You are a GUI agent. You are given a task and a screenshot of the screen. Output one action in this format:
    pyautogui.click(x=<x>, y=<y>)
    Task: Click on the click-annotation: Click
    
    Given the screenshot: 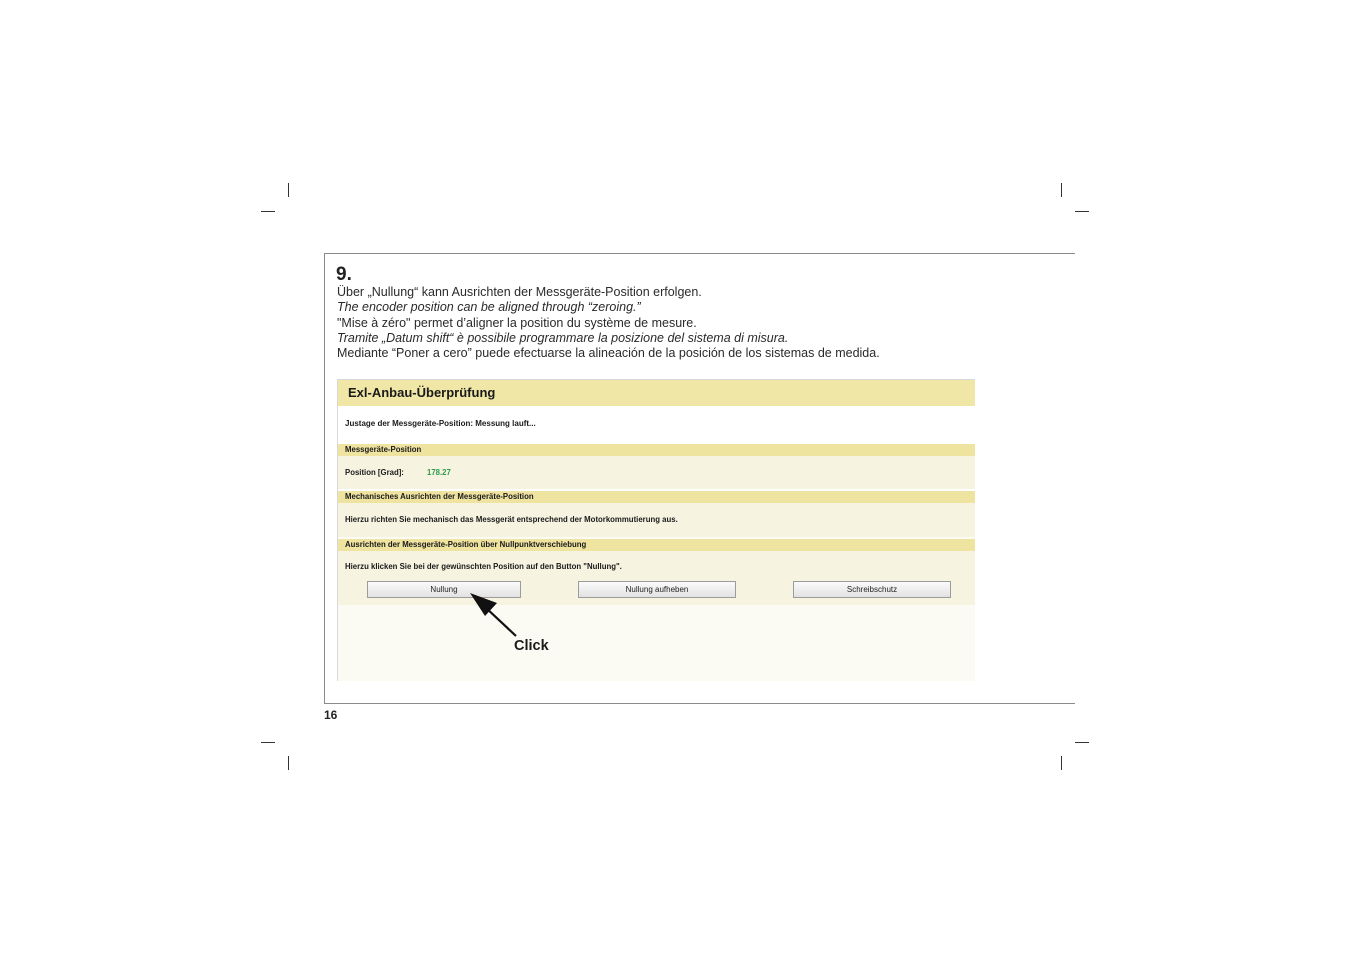 What is the action you would take?
    pyautogui.click(x=531, y=646)
    